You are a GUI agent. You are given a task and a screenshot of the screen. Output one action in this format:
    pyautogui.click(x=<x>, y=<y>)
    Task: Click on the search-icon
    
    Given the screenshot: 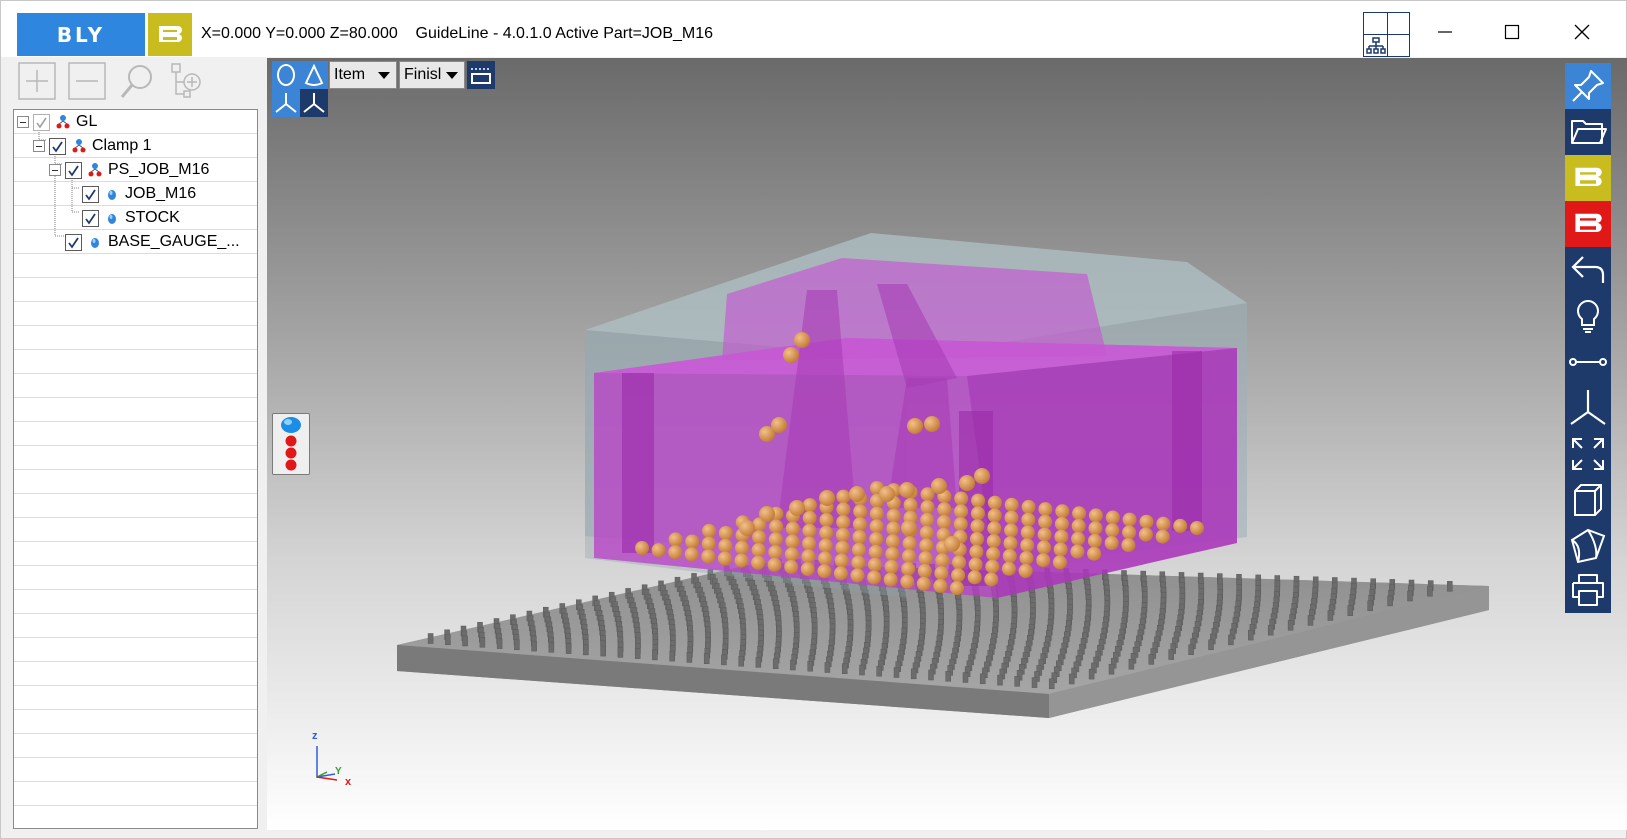 What is the action you would take?
    pyautogui.click(x=136, y=81)
    